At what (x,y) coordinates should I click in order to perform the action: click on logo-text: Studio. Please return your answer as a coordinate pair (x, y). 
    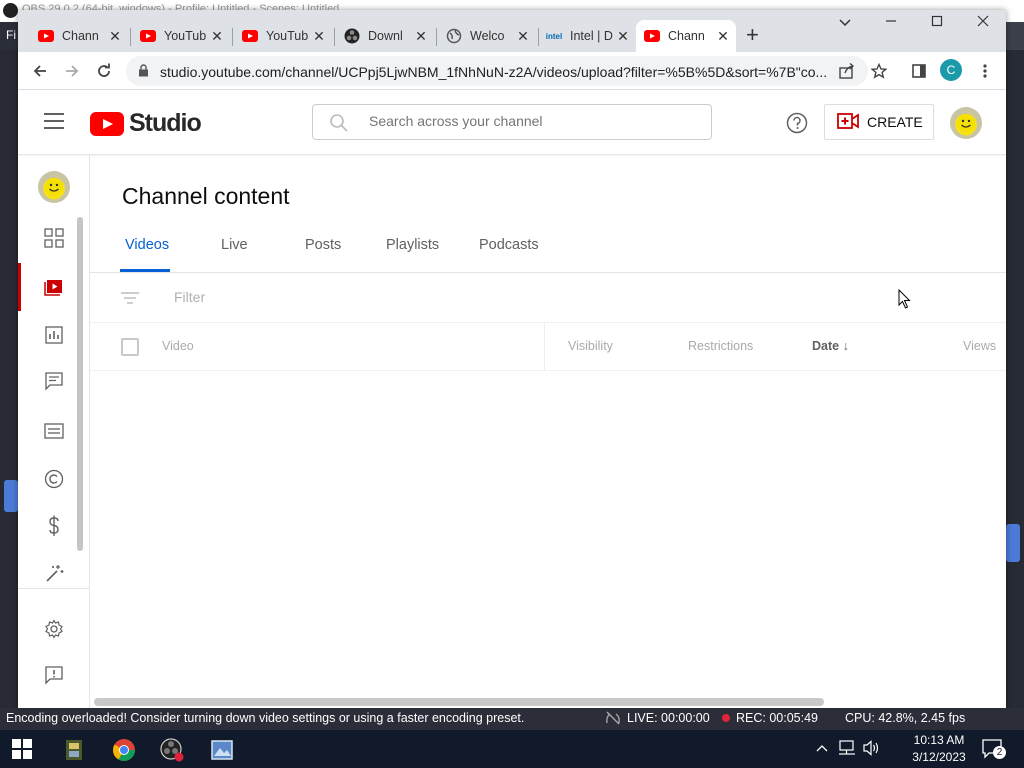
    Looking at the image, I should click on (165, 123).